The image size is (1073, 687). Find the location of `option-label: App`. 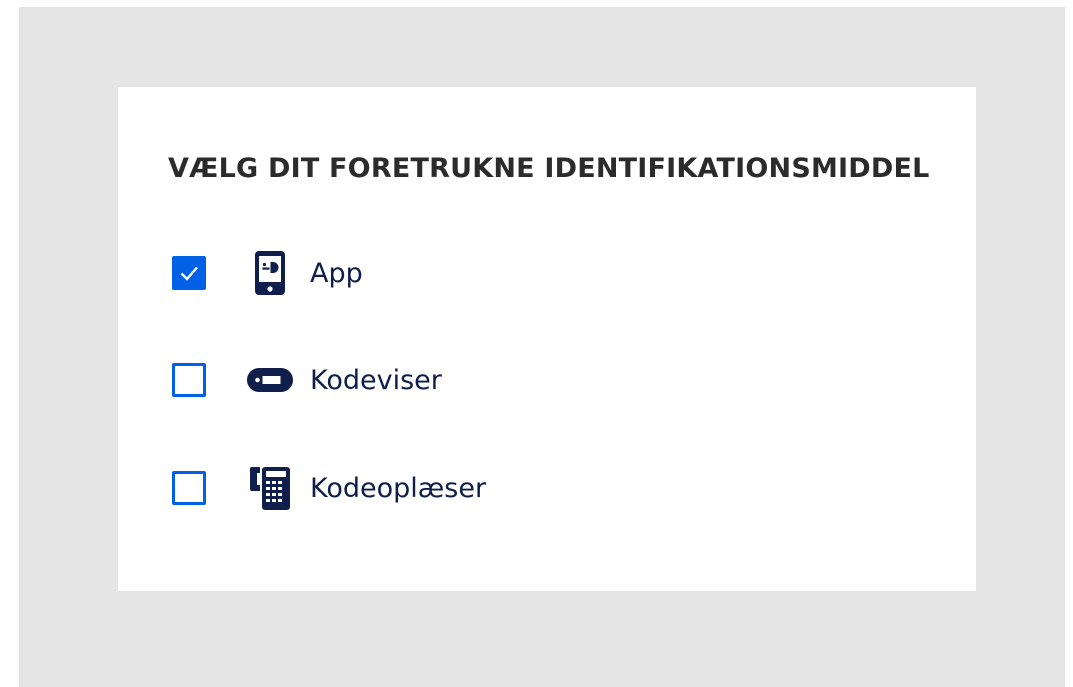

option-label: App is located at coordinates (336, 273).